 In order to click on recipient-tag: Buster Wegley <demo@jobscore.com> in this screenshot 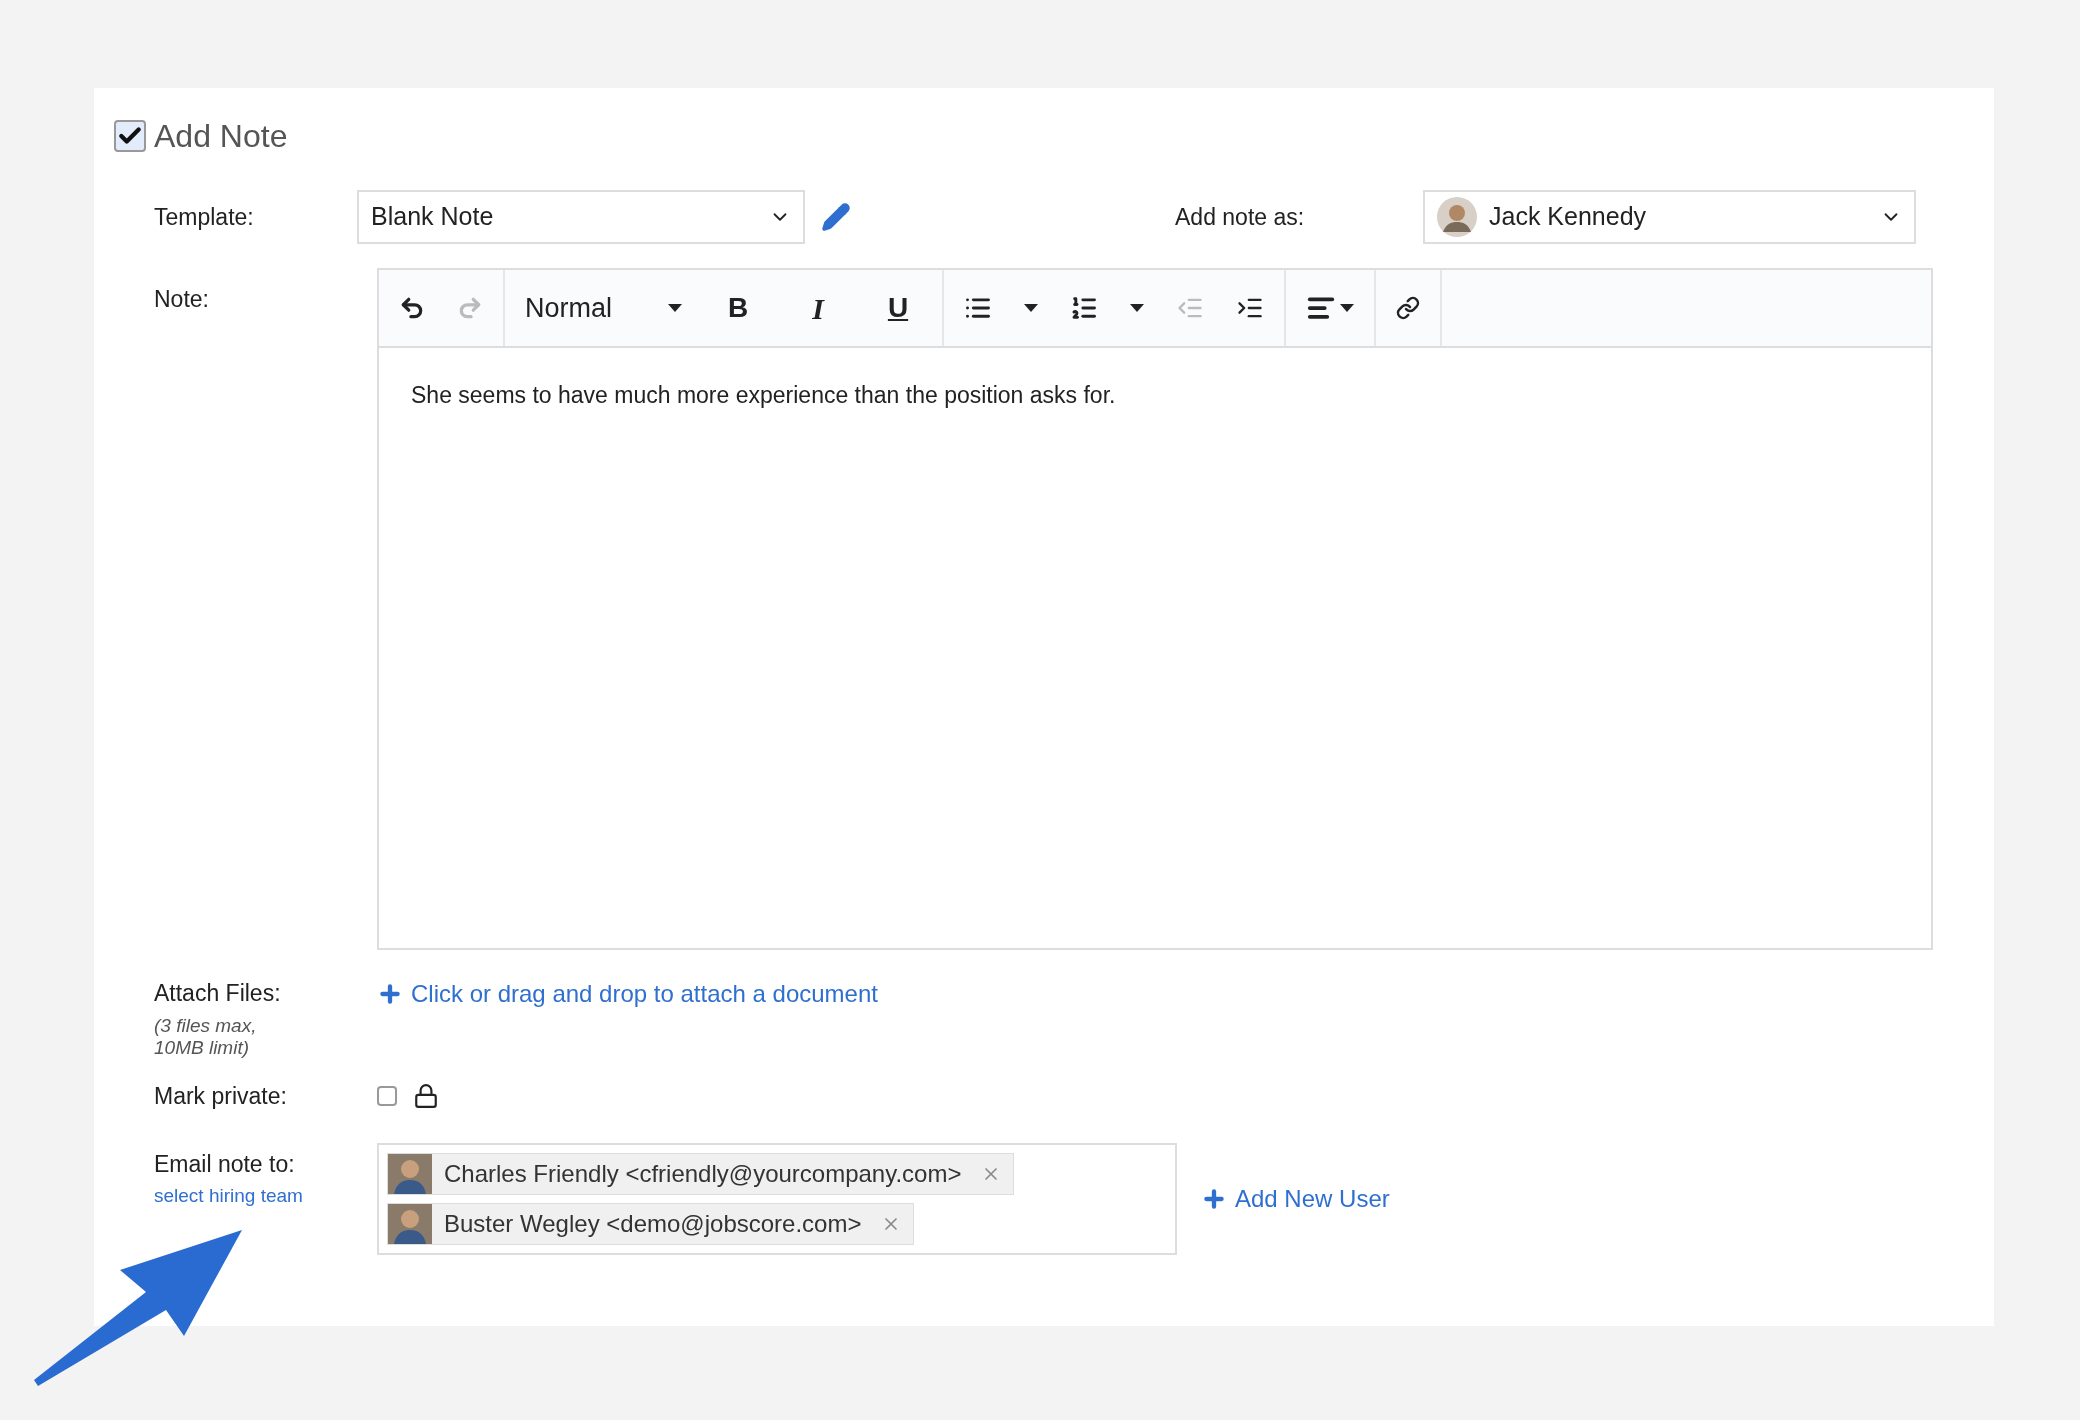, I will do `click(651, 1224)`.